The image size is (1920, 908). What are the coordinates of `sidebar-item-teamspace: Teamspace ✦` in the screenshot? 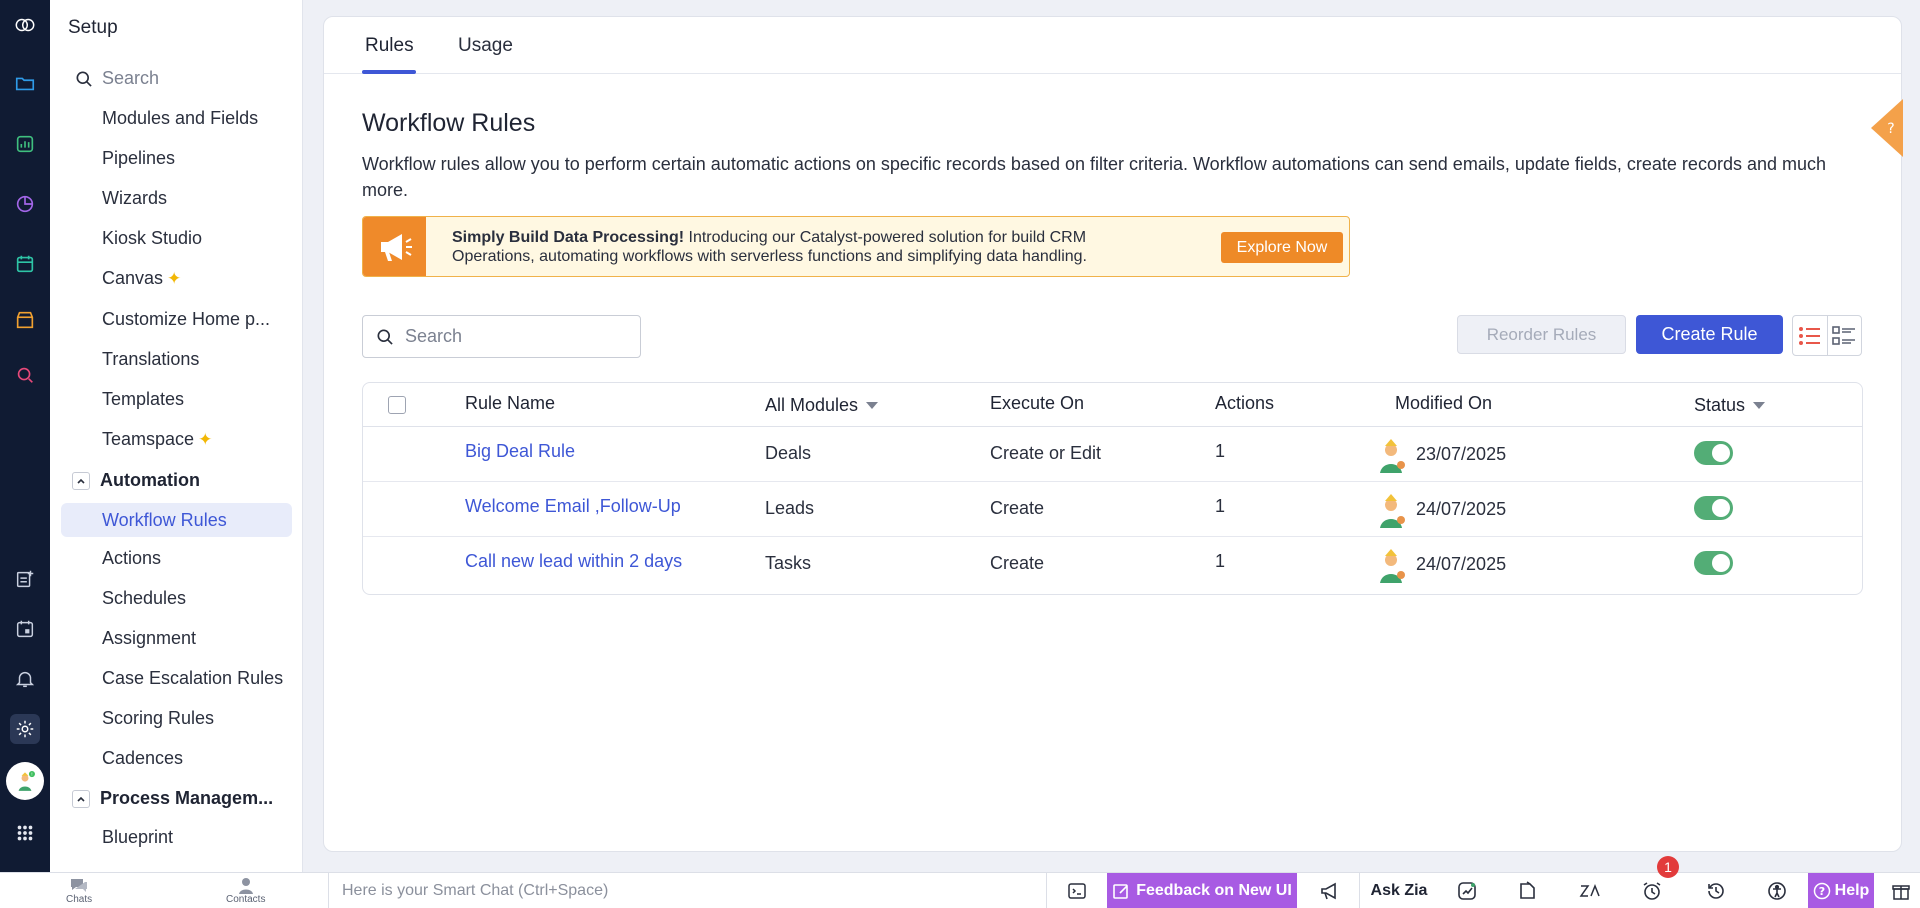 It's located at (157, 439).